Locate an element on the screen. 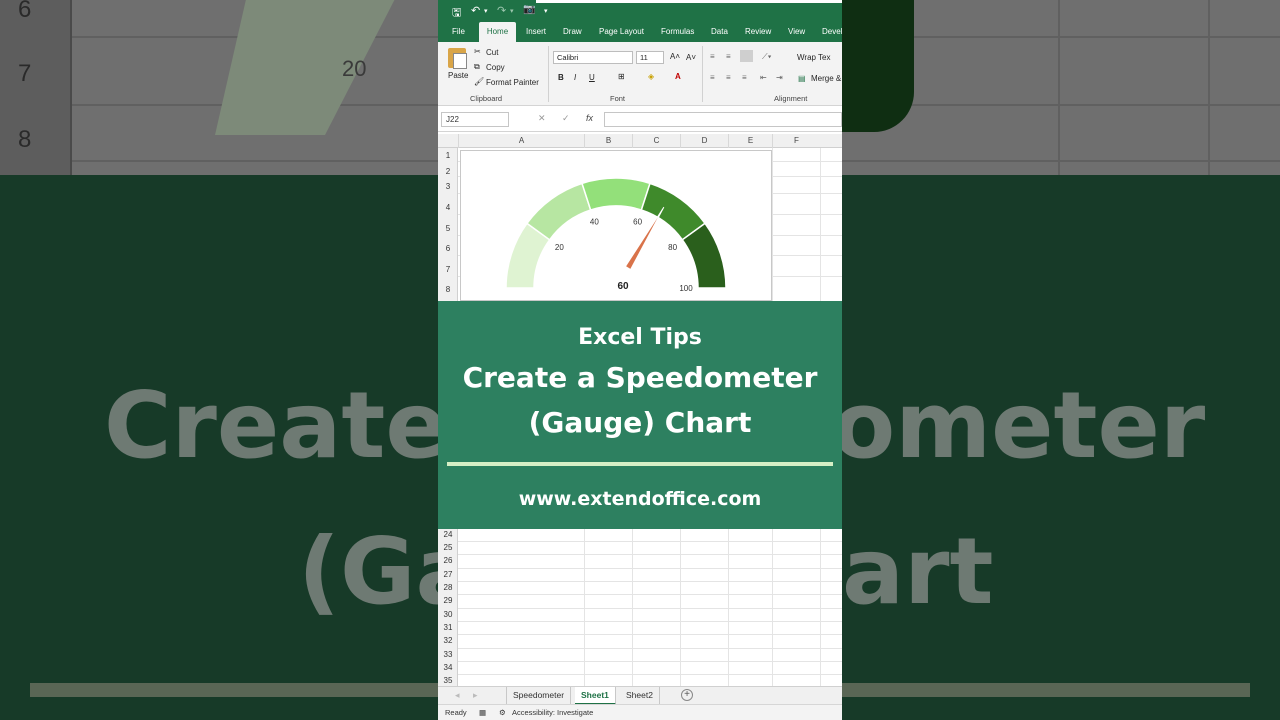  font-name-select: Calibri is located at coordinates (593, 57).